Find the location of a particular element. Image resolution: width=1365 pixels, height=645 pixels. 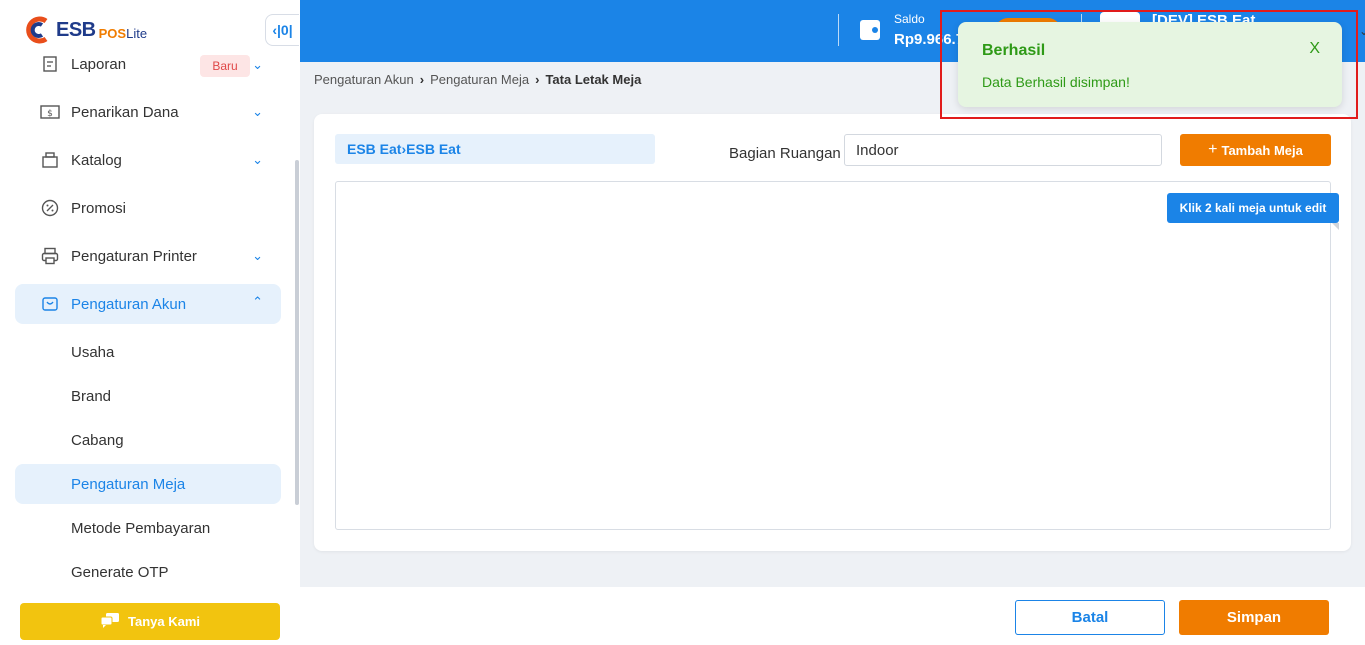

sidebar-item-label: Katalog is located at coordinates (96, 160).